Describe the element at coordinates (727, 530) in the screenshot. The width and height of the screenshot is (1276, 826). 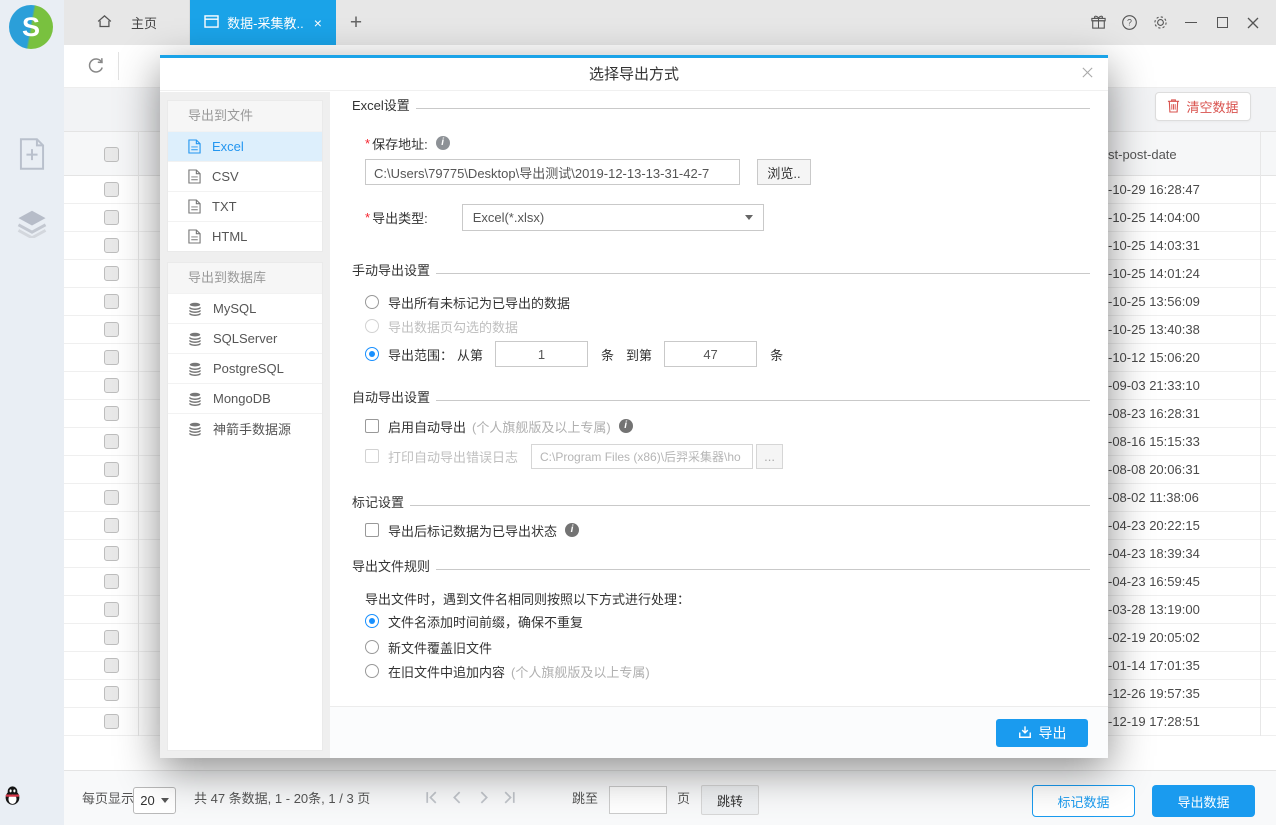
I see `mark-row: 导出后标记数据为已导出状态` at that location.